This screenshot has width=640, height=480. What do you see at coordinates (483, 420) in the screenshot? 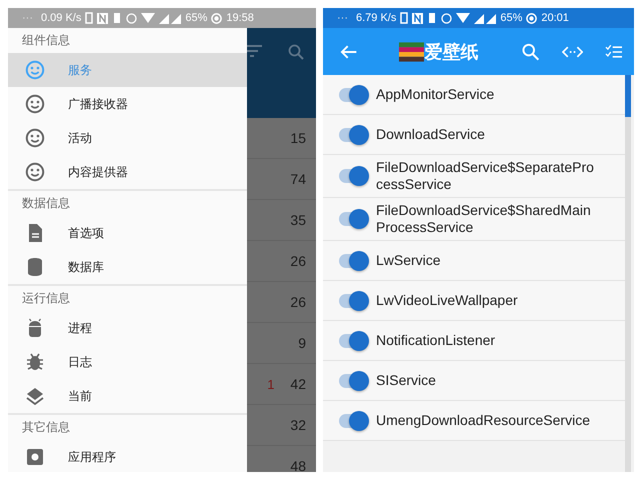
I see `service-name: UmengDownloadResourceService` at bounding box center [483, 420].